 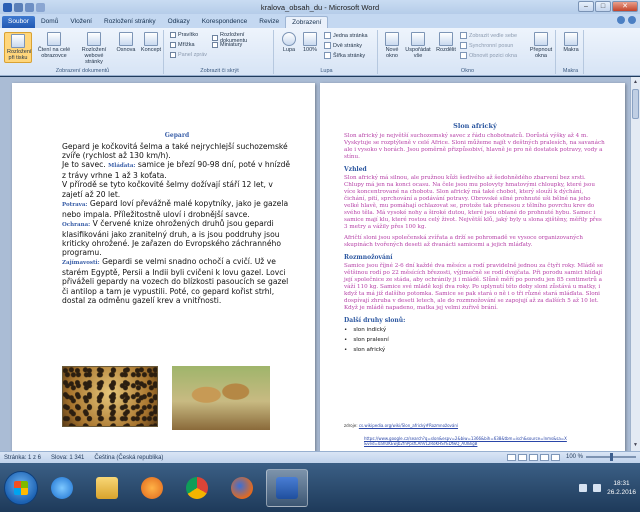 What do you see at coordinates (635, 82) in the screenshot?
I see `scroll-up-icon: ▲` at bounding box center [635, 82].